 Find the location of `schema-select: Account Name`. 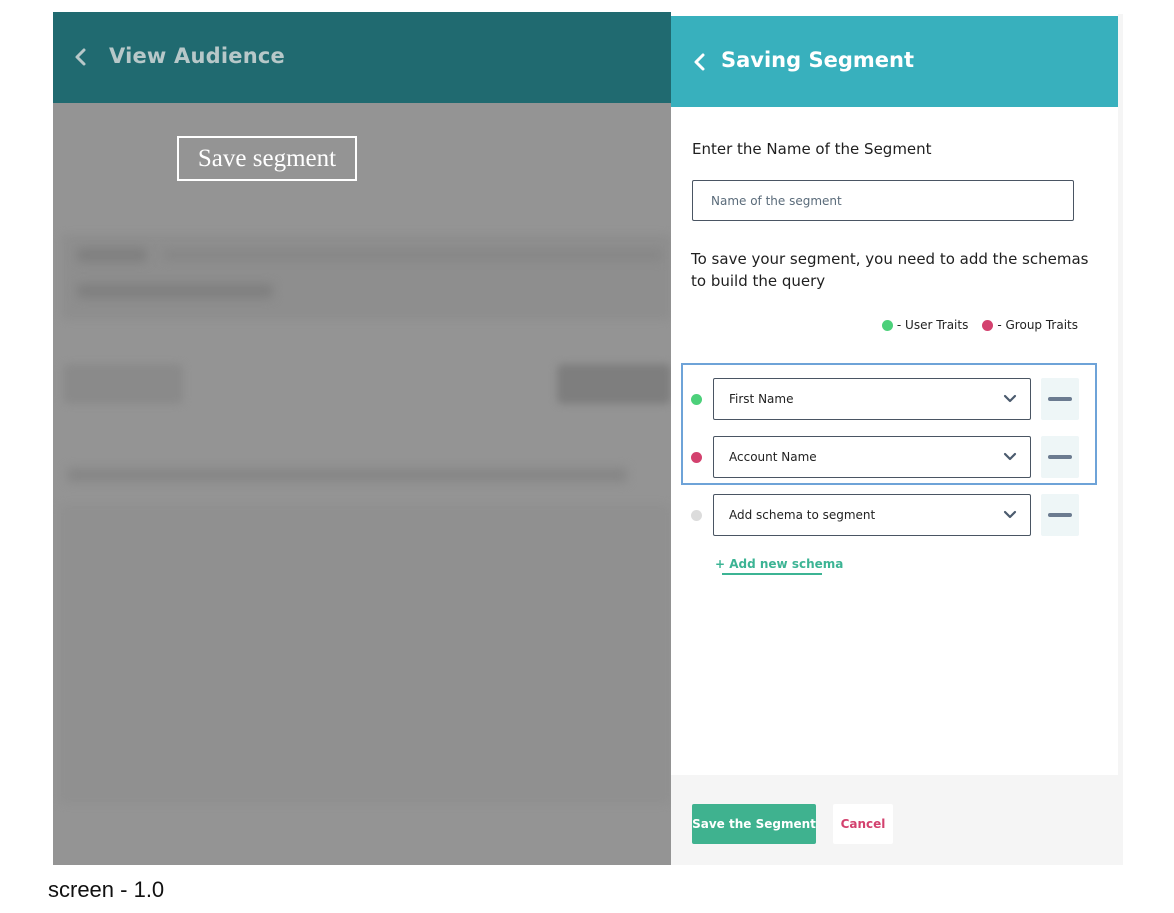

schema-select: Account Name is located at coordinates (872, 457).